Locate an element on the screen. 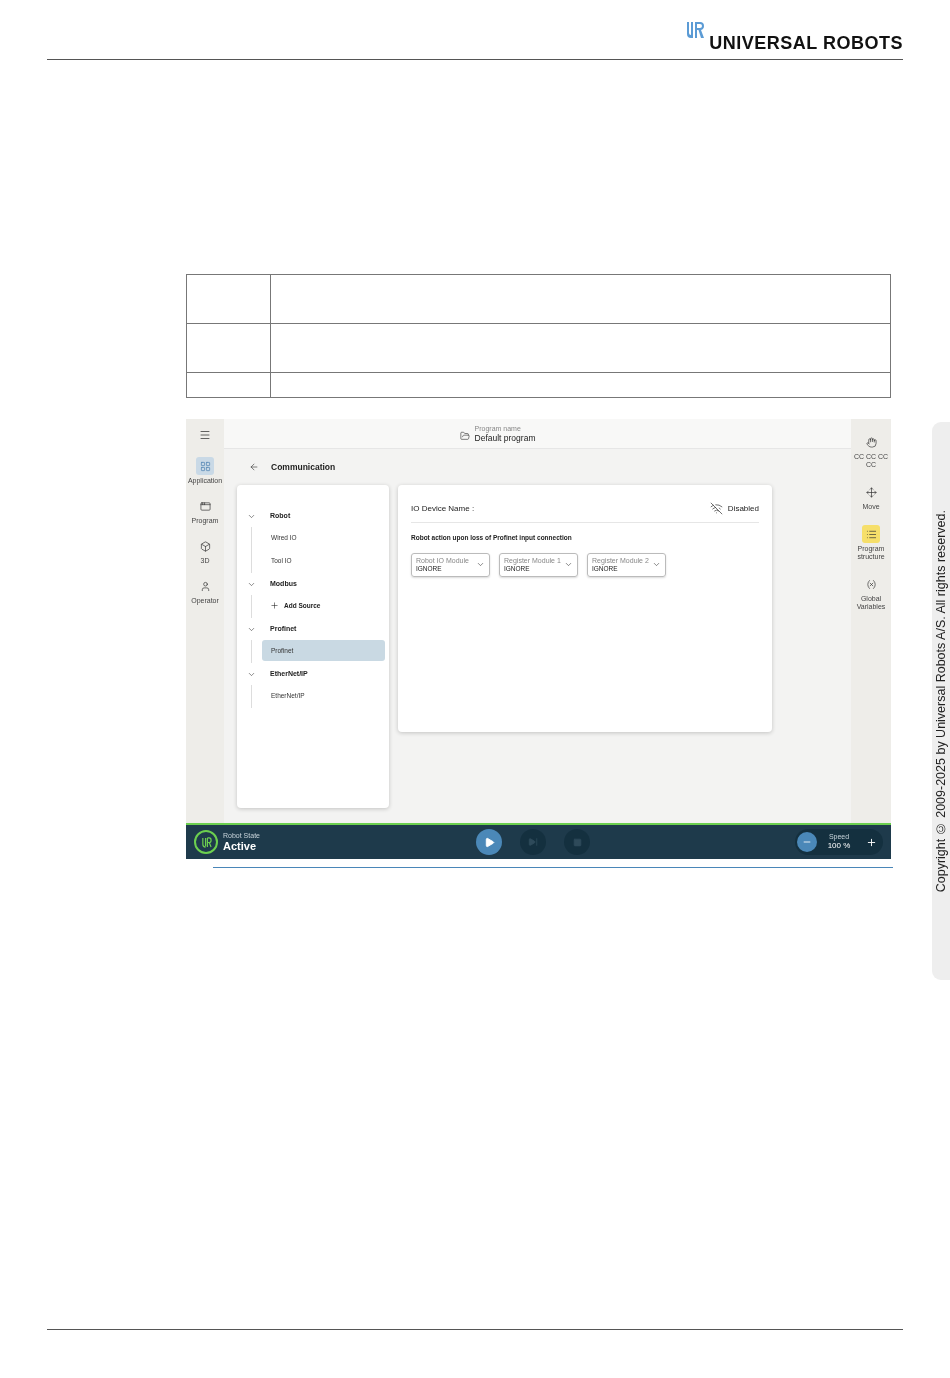 The image size is (950, 1378). play-button is located at coordinates (489, 842).